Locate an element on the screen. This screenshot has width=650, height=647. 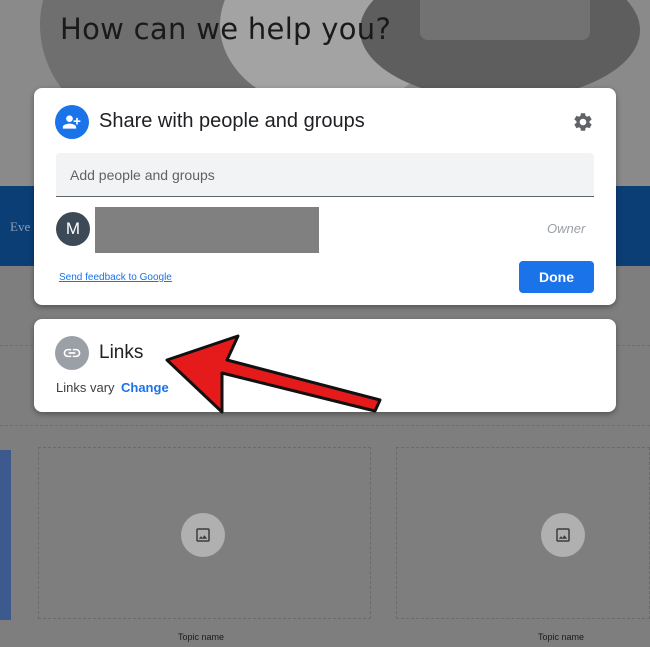
change-link-button: Change is located at coordinates (145, 387).